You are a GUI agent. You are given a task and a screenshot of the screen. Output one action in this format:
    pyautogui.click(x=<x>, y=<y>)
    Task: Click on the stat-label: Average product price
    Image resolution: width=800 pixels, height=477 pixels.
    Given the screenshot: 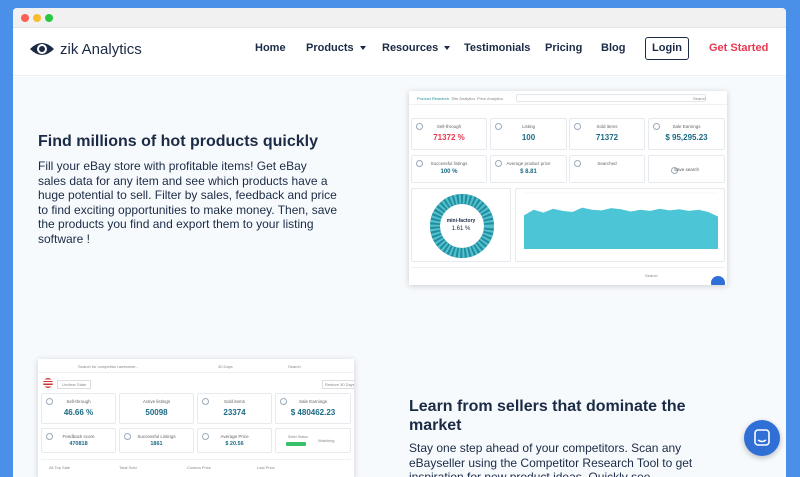 What is the action you would take?
    pyautogui.click(x=528, y=163)
    